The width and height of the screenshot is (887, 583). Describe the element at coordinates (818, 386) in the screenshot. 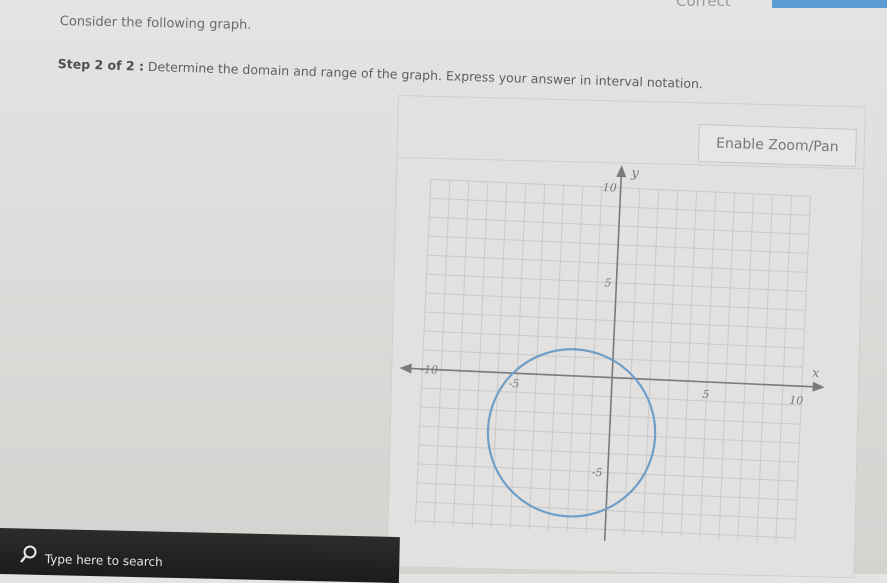

I see `x-axis-arrow-right` at that location.